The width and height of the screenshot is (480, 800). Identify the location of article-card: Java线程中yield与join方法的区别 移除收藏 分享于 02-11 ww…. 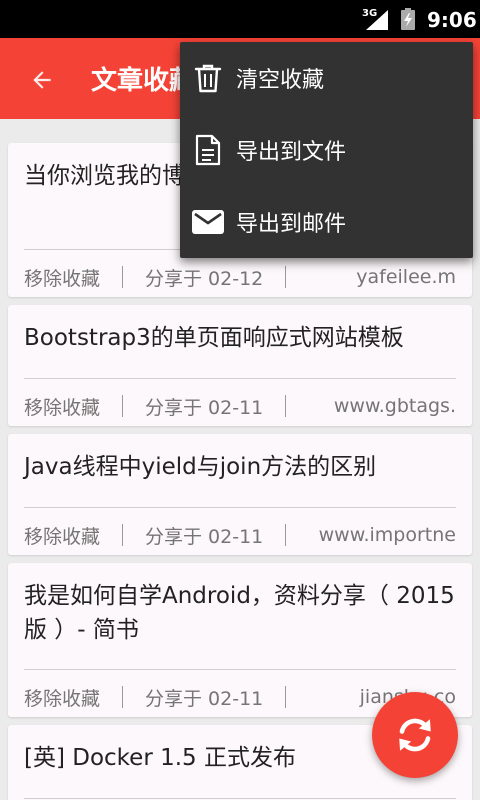
(240, 494).